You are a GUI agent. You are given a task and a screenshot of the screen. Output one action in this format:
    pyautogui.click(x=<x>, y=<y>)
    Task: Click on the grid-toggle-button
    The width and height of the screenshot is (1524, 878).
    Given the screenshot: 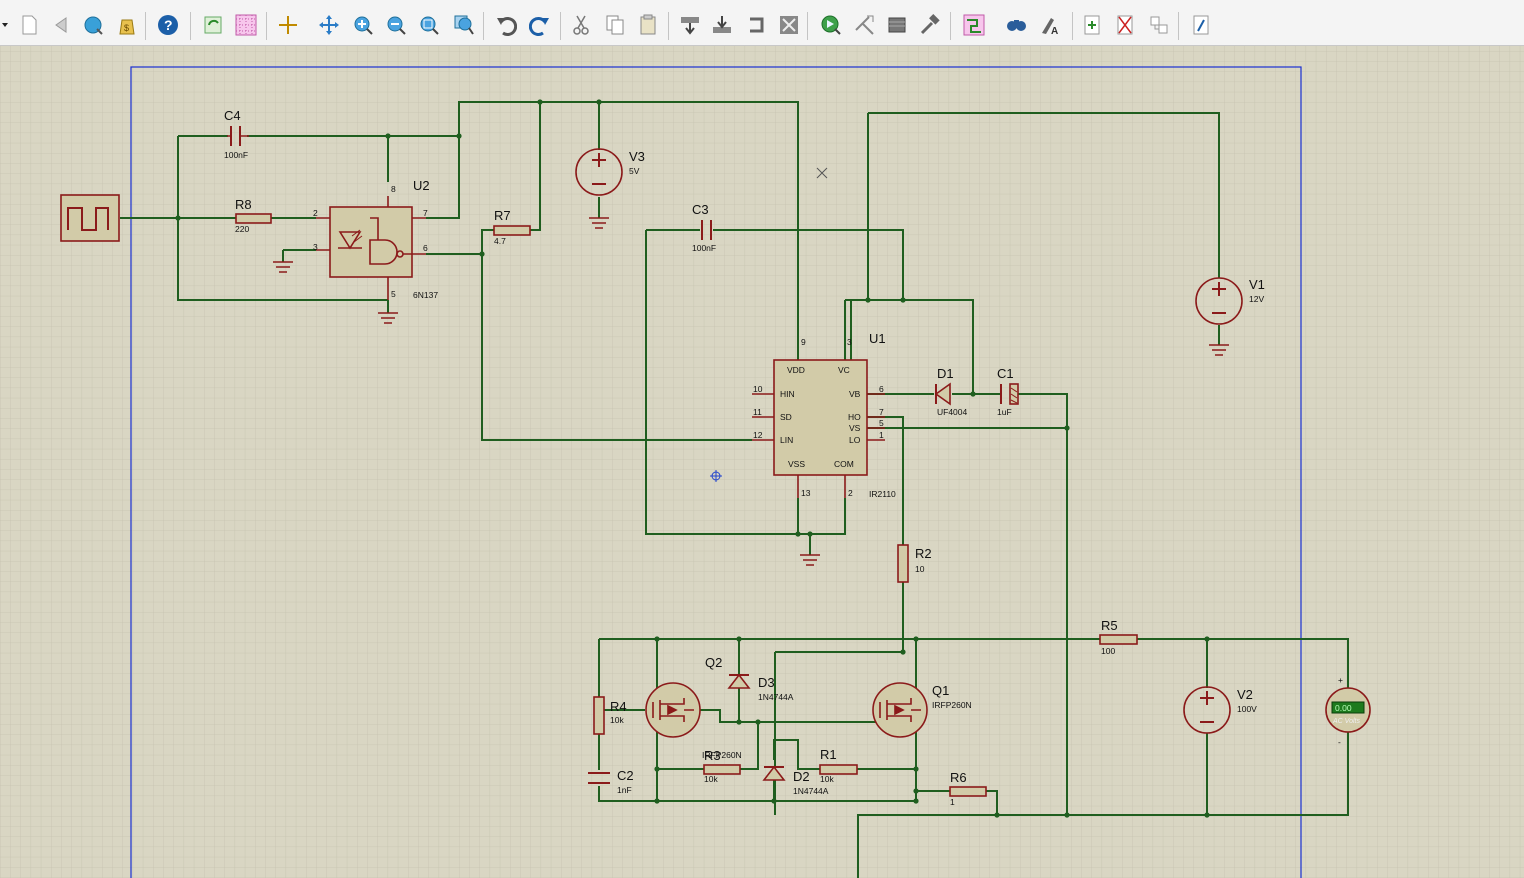 What is the action you would take?
    pyautogui.click(x=246, y=25)
    